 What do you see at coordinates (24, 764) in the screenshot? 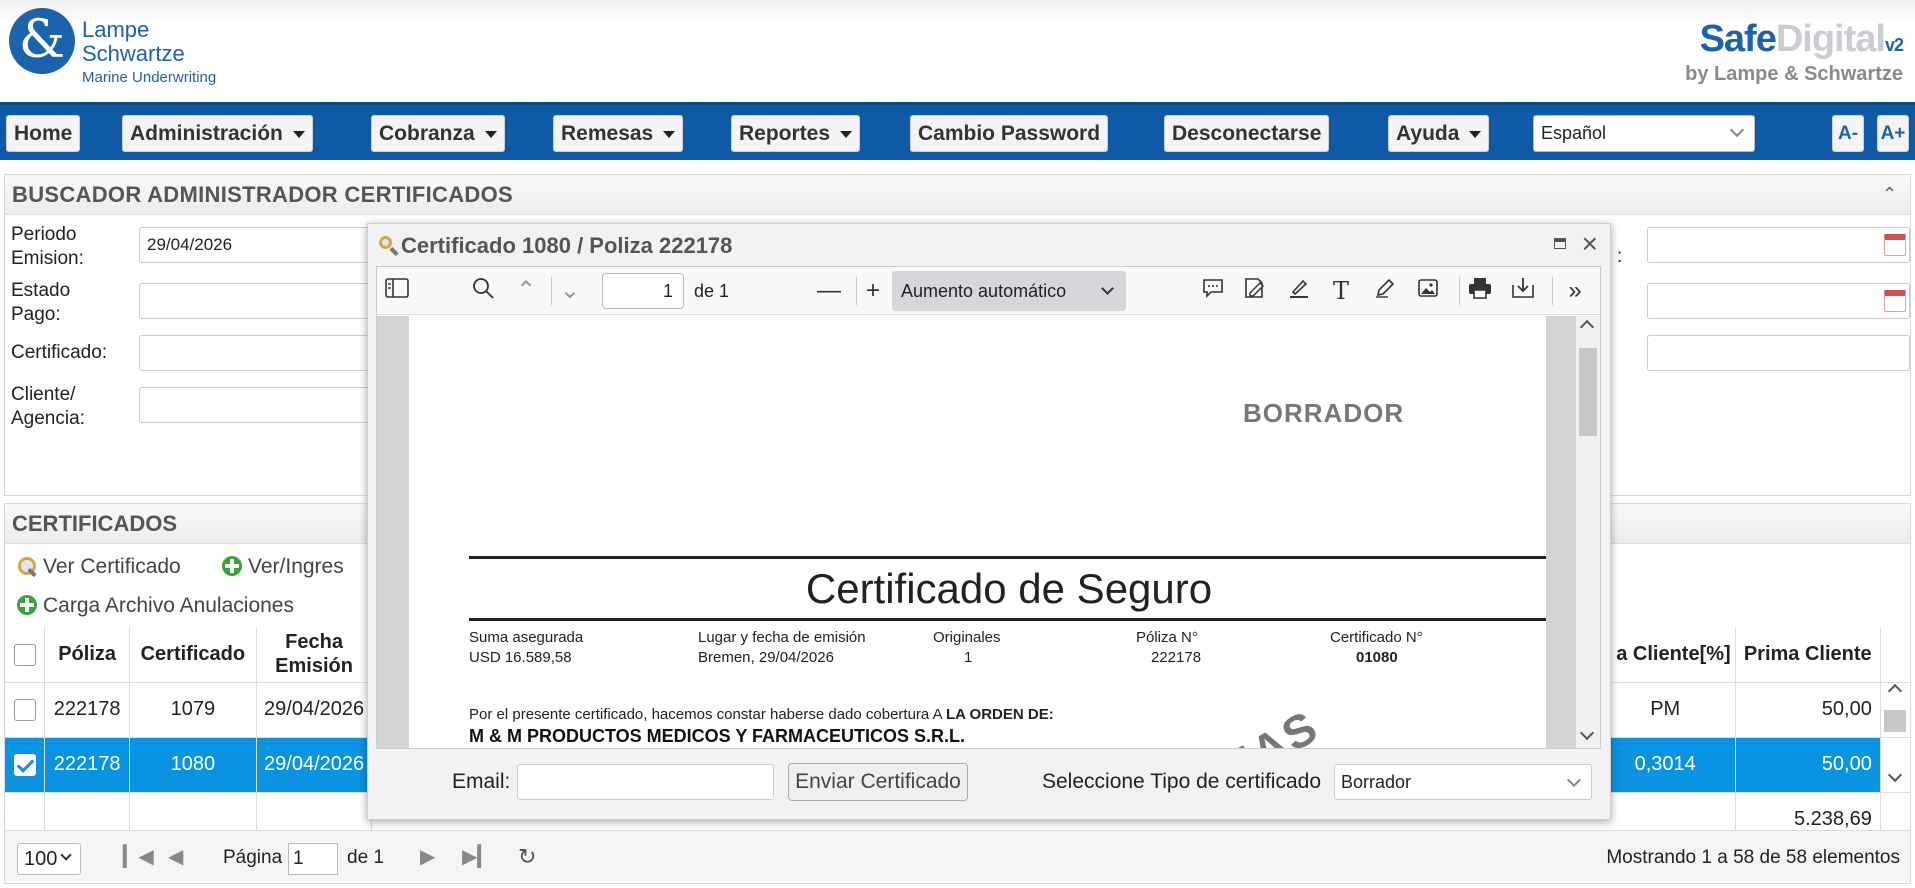
I see `row-checkbox-checked` at bounding box center [24, 764].